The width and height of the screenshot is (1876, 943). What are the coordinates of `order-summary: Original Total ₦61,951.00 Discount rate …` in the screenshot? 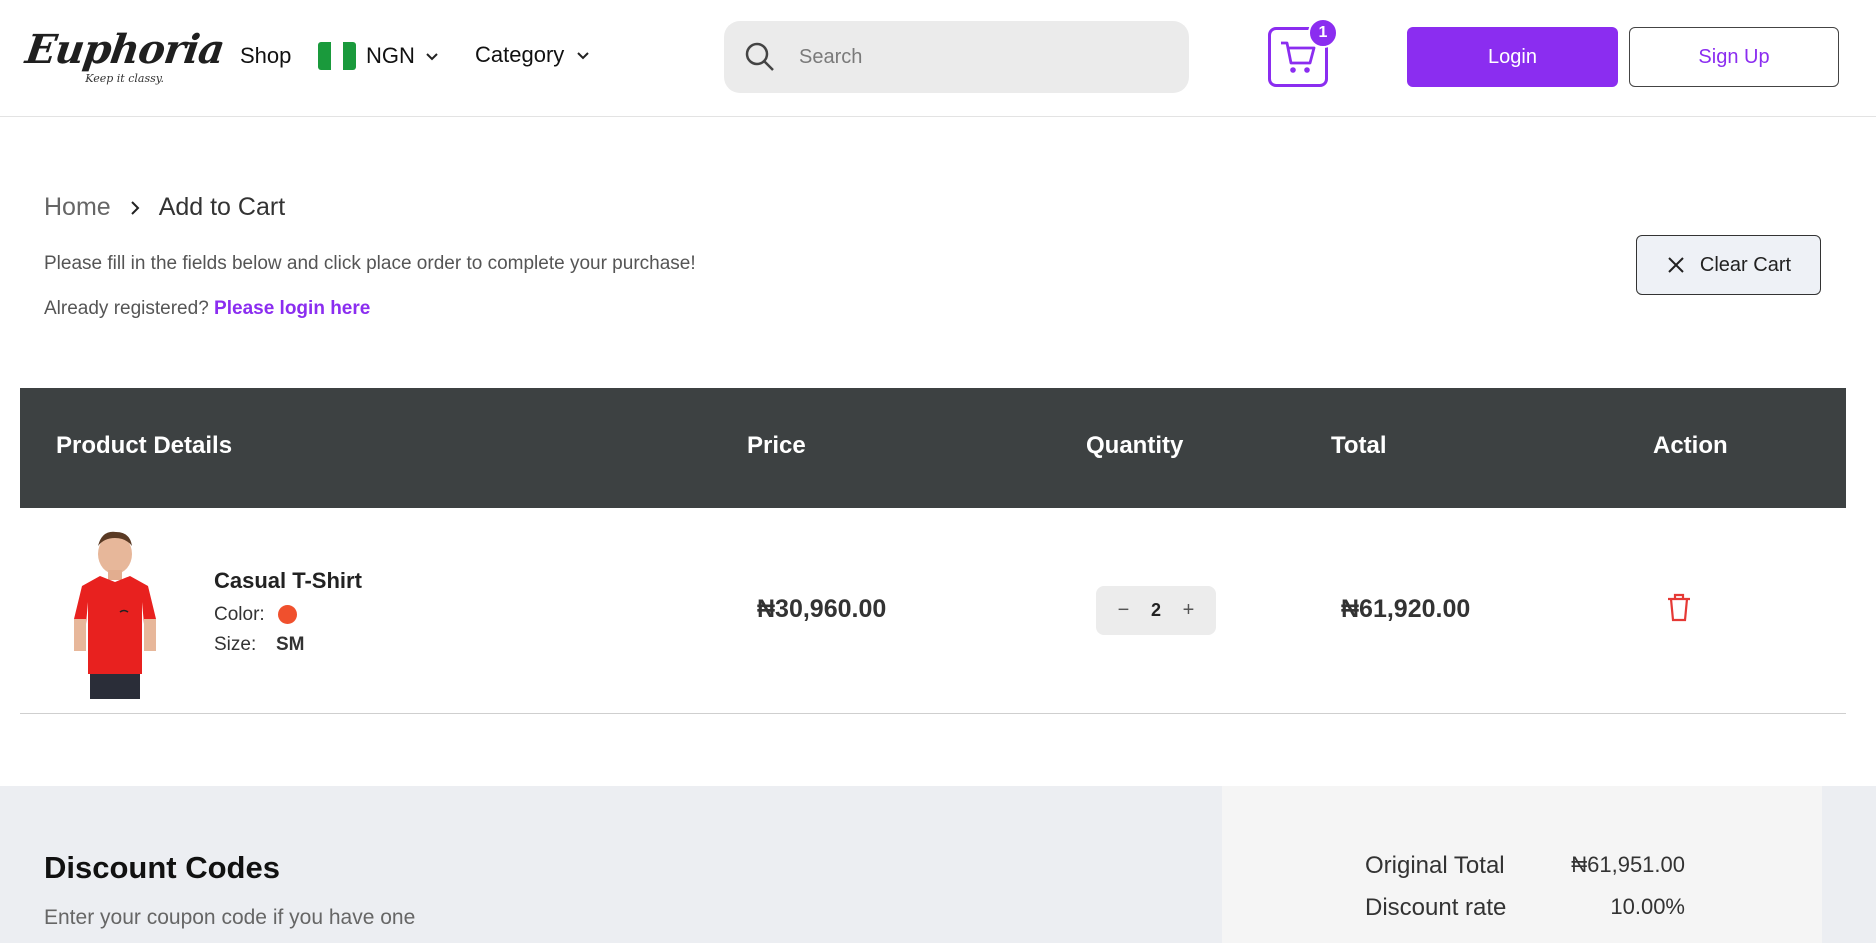 It's located at (1522, 864).